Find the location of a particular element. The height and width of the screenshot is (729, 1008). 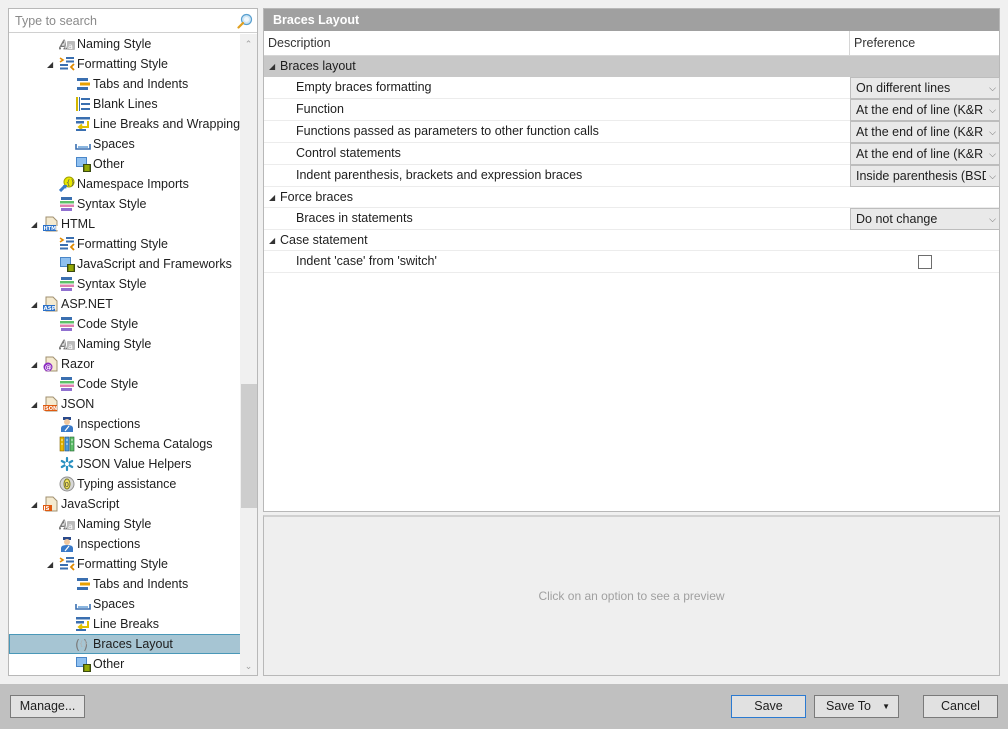

tree-item: JSON Schema Catalogs is located at coordinates (125, 444).